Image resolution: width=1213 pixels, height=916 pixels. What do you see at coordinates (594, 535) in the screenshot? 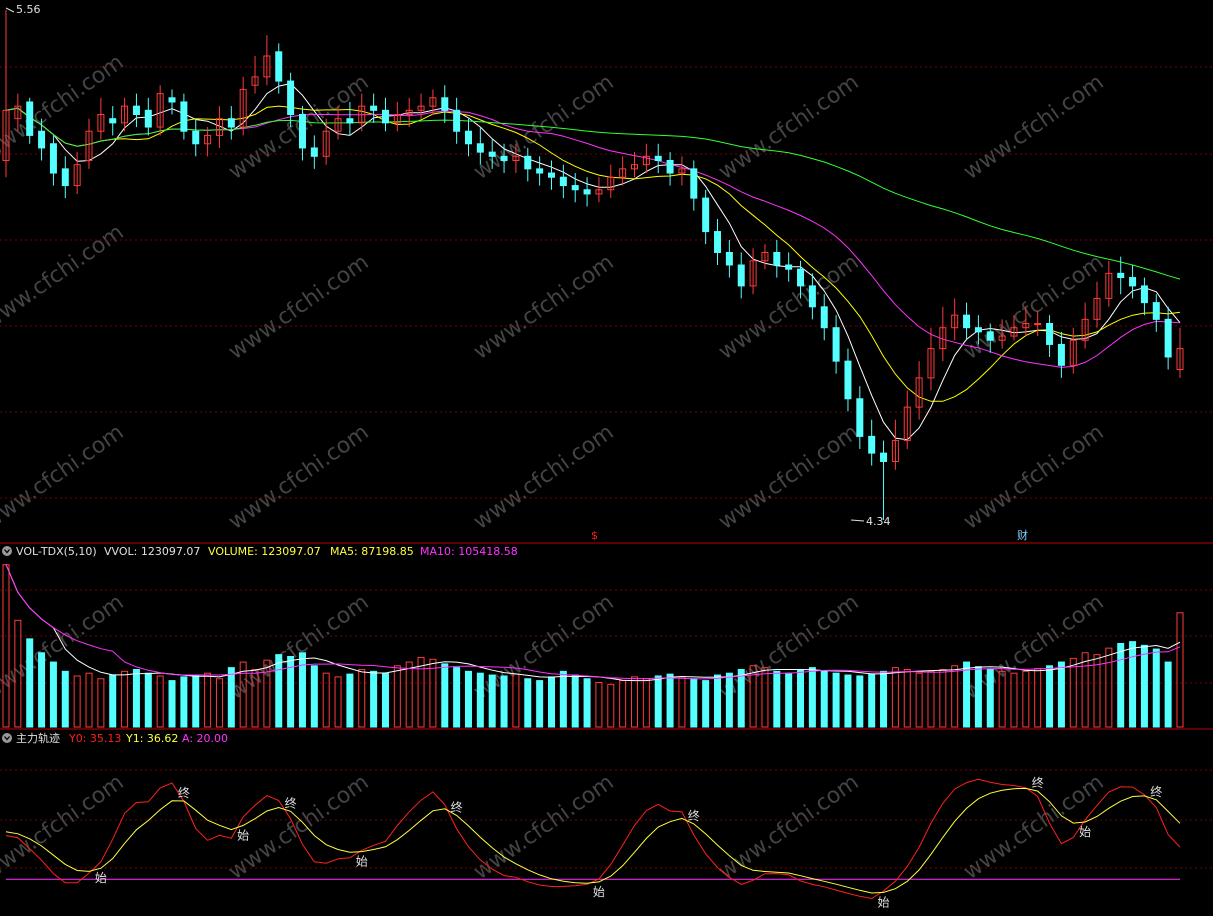
I see `event-marker-s: $` at bounding box center [594, 535].